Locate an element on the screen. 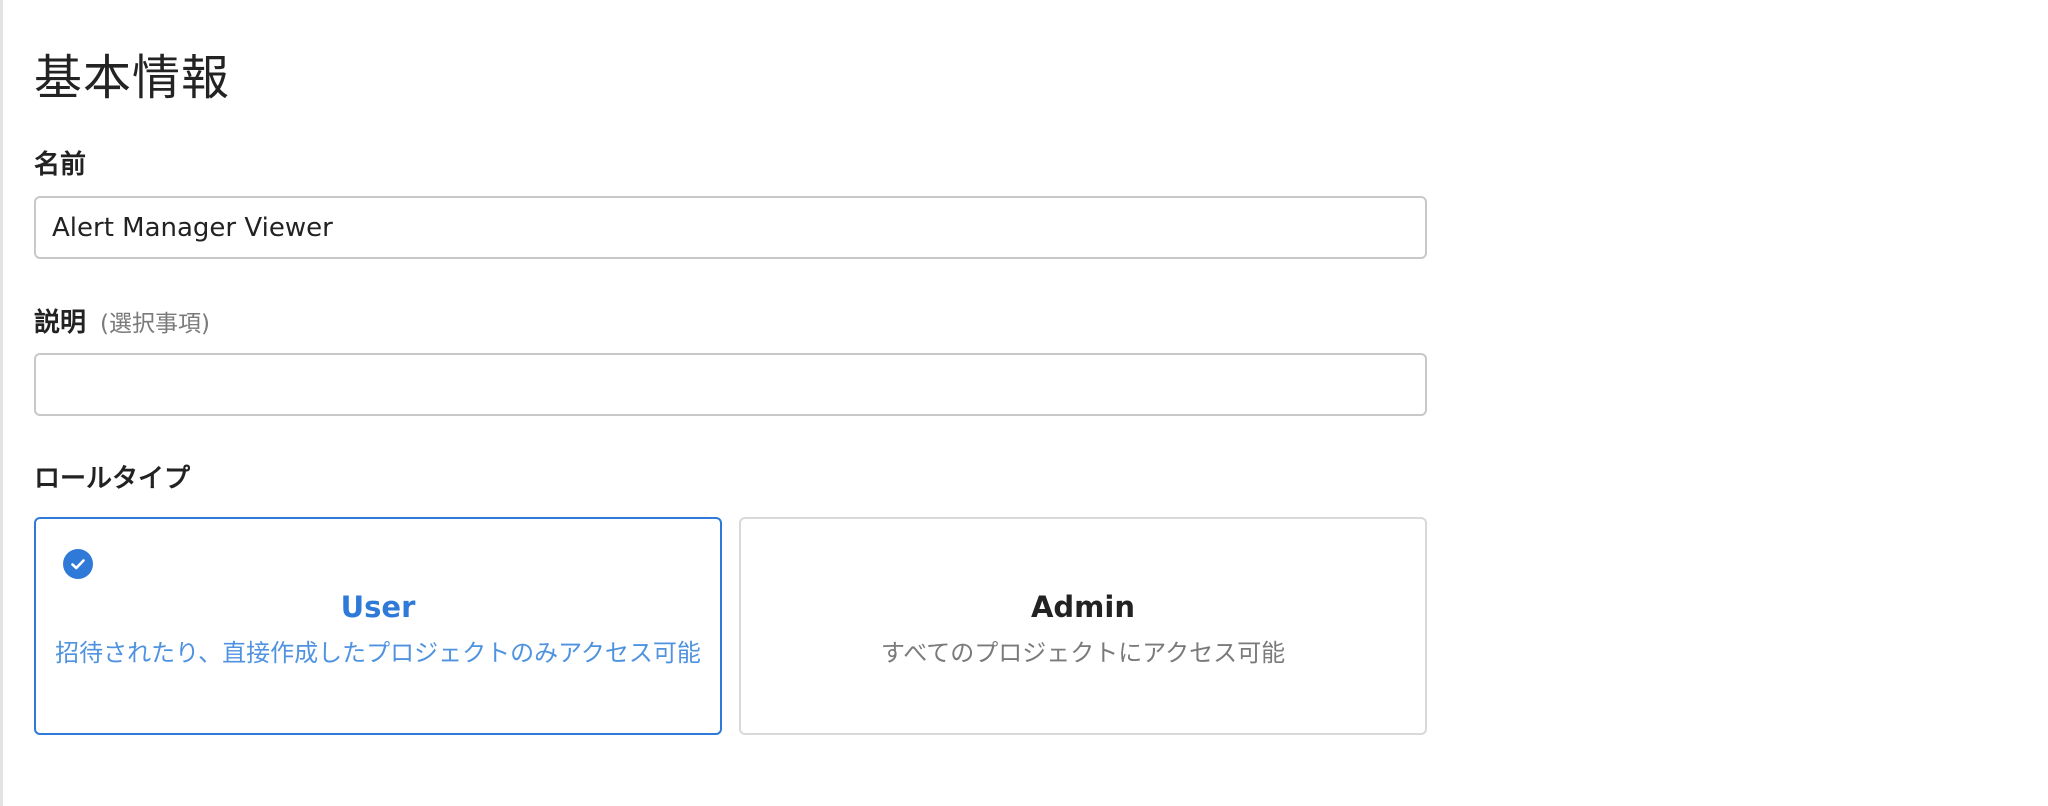  section-title: 基本情報 is located at coordinates (132, 78).